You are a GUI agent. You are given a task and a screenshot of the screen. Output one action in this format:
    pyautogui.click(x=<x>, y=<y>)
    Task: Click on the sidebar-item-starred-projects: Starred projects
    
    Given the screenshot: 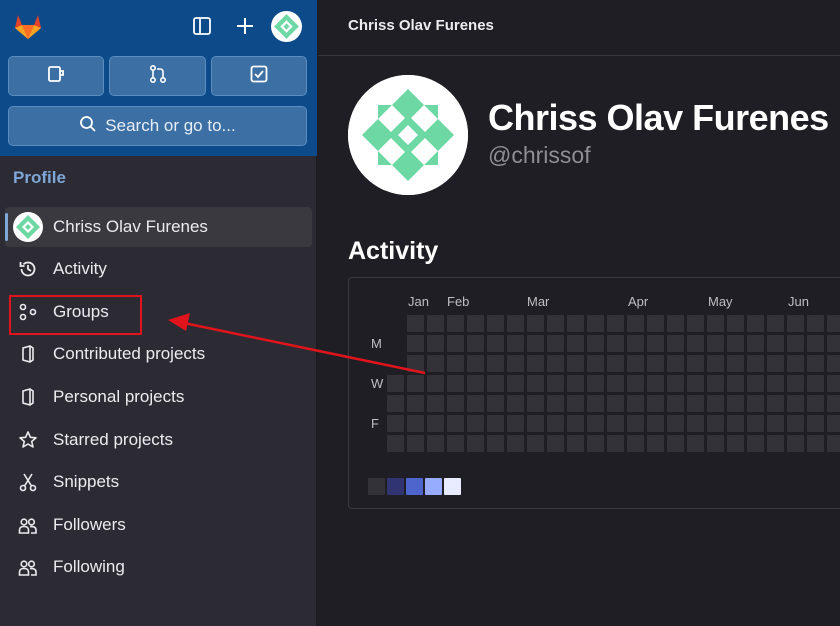 What is the action you would take?
    pyautogui.click(x=158, y=440)
    